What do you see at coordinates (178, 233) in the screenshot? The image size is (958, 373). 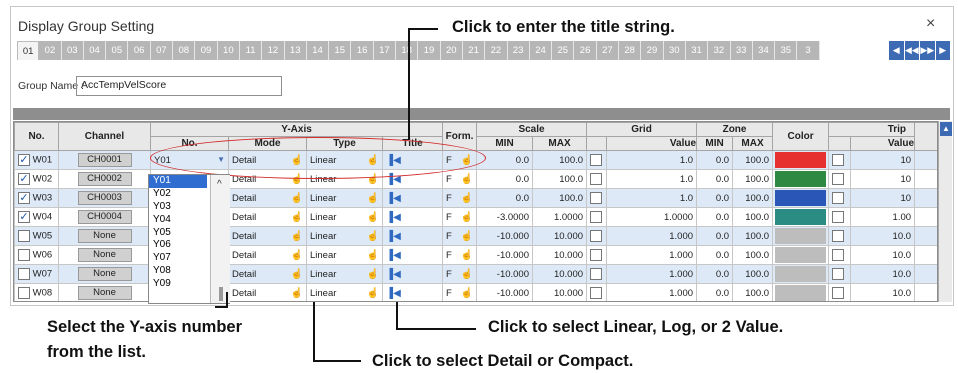 I see `dropdown-option: Y05` at bounding box center [178, 233].